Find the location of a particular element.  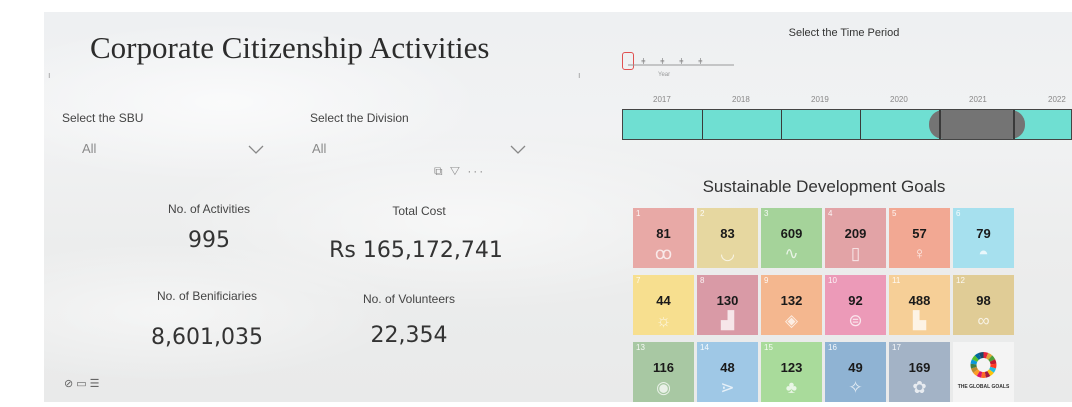

division-slicer-value: All is located at coordinates (319, 148).